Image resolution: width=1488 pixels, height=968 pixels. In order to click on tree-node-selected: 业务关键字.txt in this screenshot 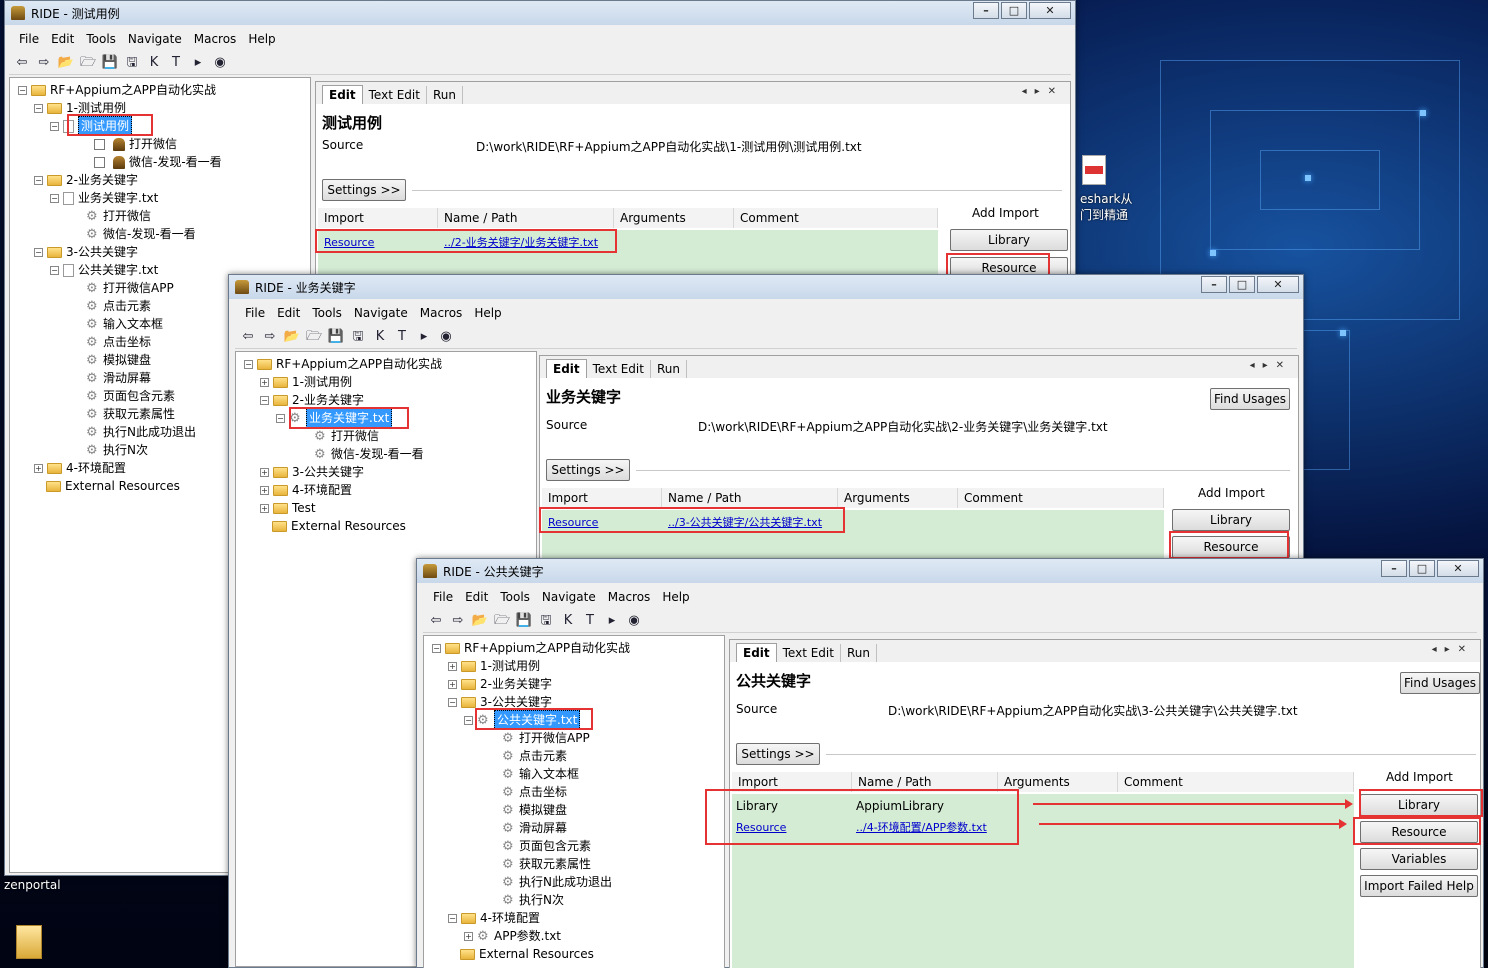, I will do `click(349, 418)`.